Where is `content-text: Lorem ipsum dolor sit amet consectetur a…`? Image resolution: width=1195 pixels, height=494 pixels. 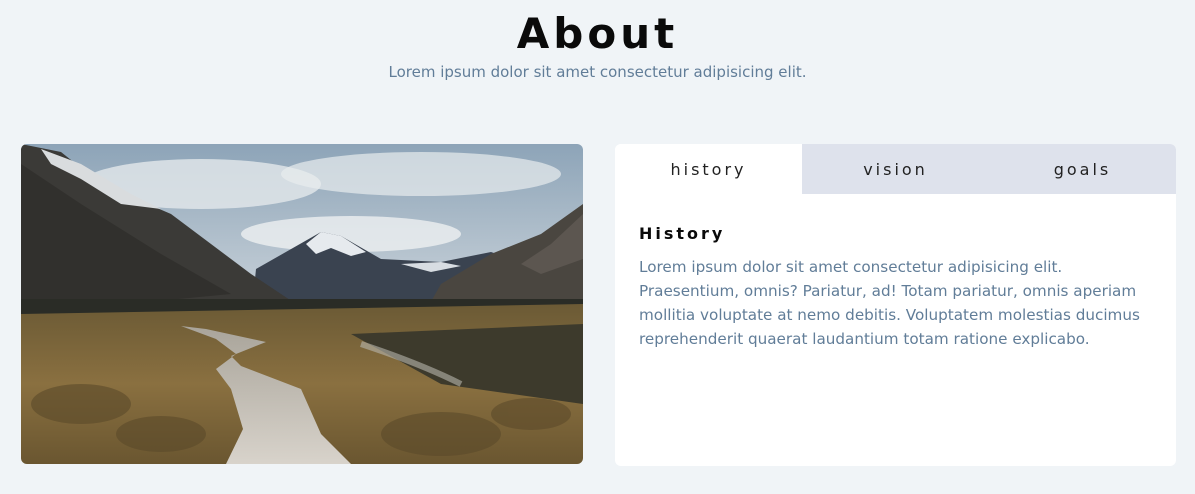
content-text: Lorem ipsum dolor sit amet consectetur a… is located at coordinates (889, 303).